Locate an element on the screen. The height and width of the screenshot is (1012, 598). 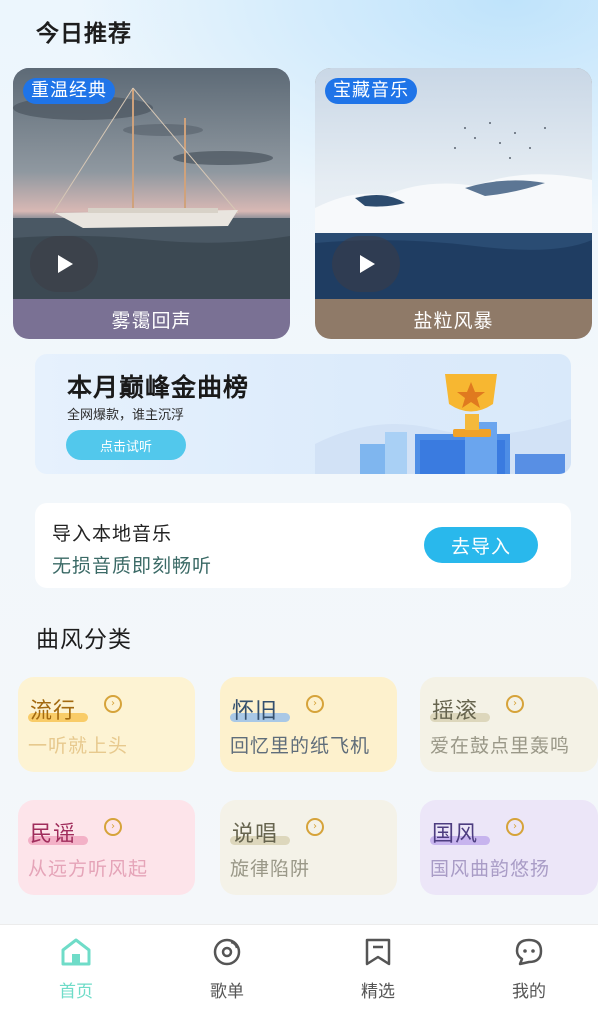
genre-name: 摇滚 is located at coordinates (455, 711).